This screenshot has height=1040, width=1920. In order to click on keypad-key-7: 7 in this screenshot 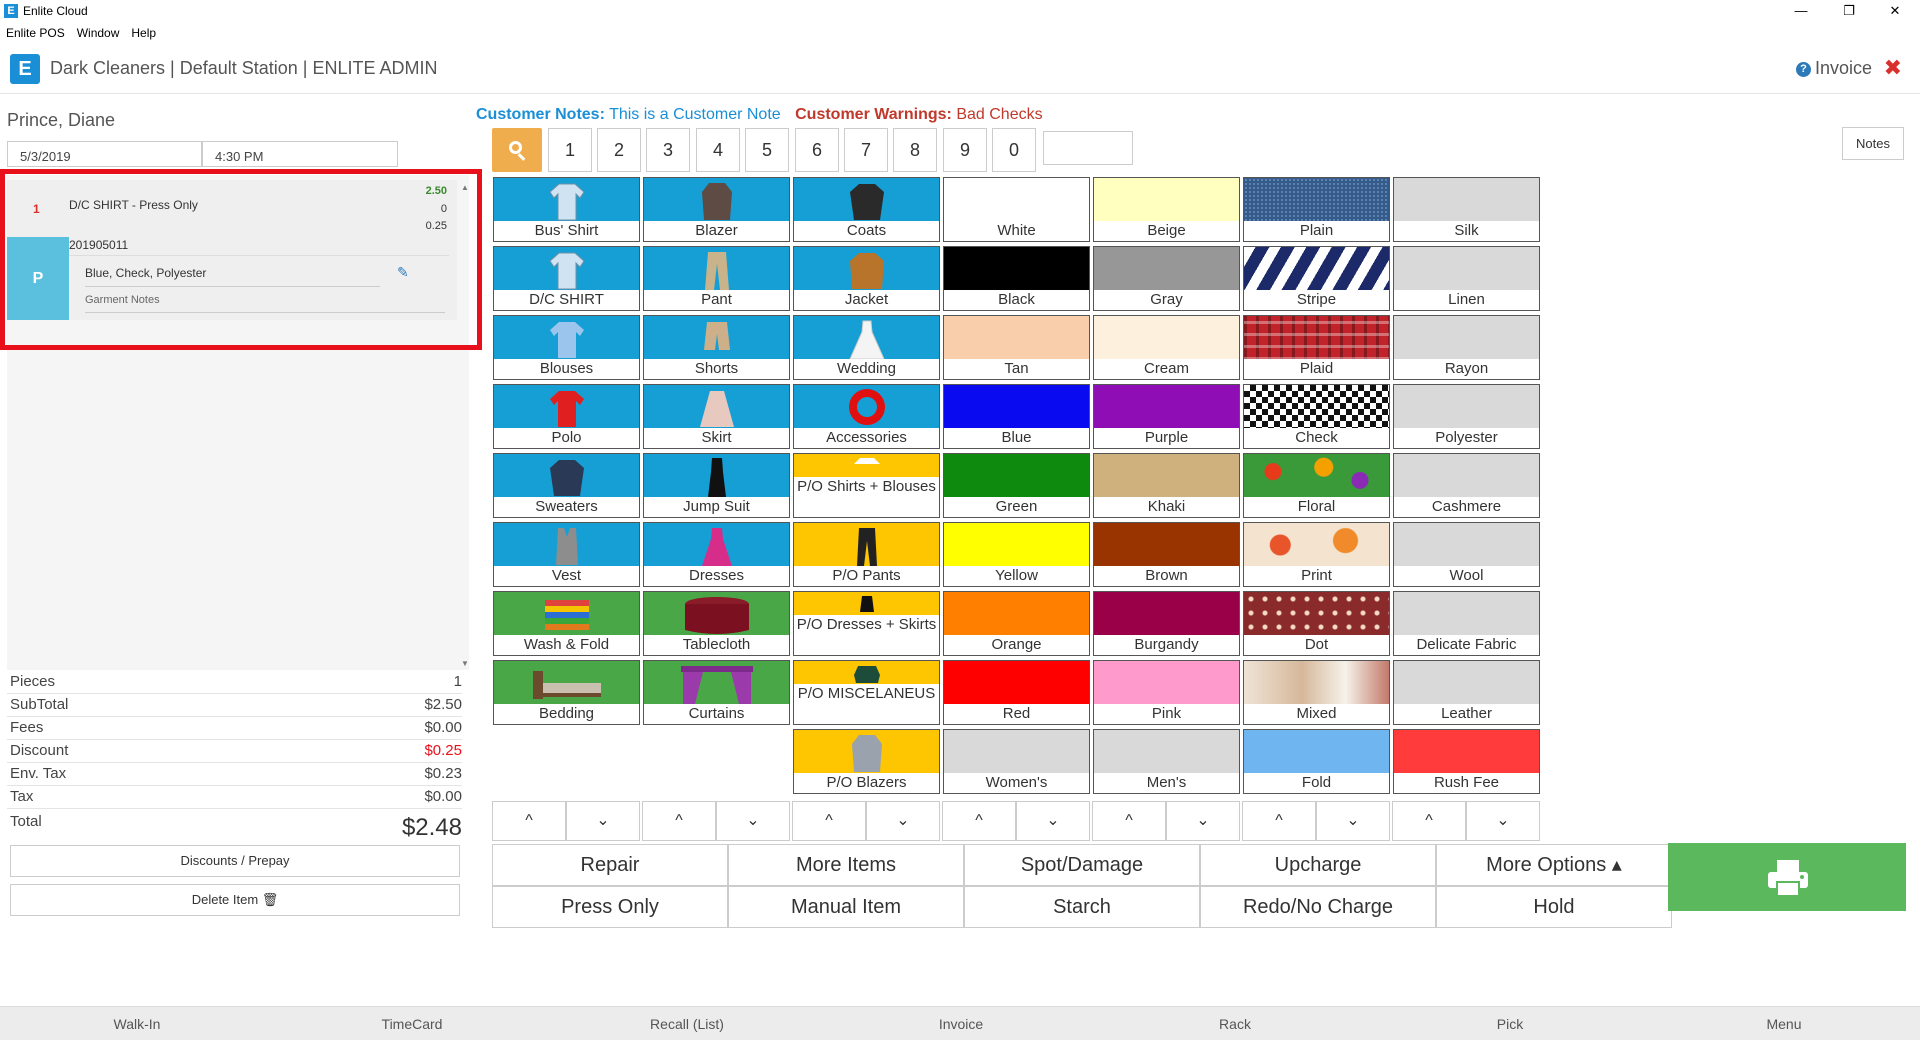, I will do `click(866, 150)`.